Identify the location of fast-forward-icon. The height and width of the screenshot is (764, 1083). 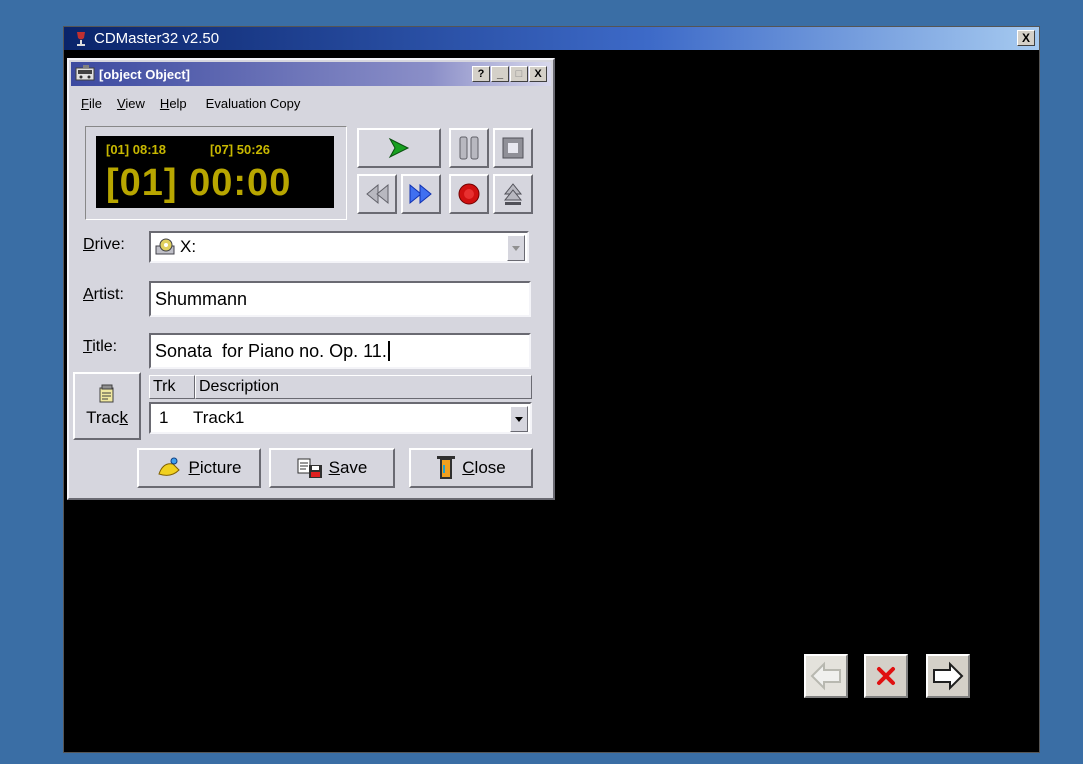
(420, 194).